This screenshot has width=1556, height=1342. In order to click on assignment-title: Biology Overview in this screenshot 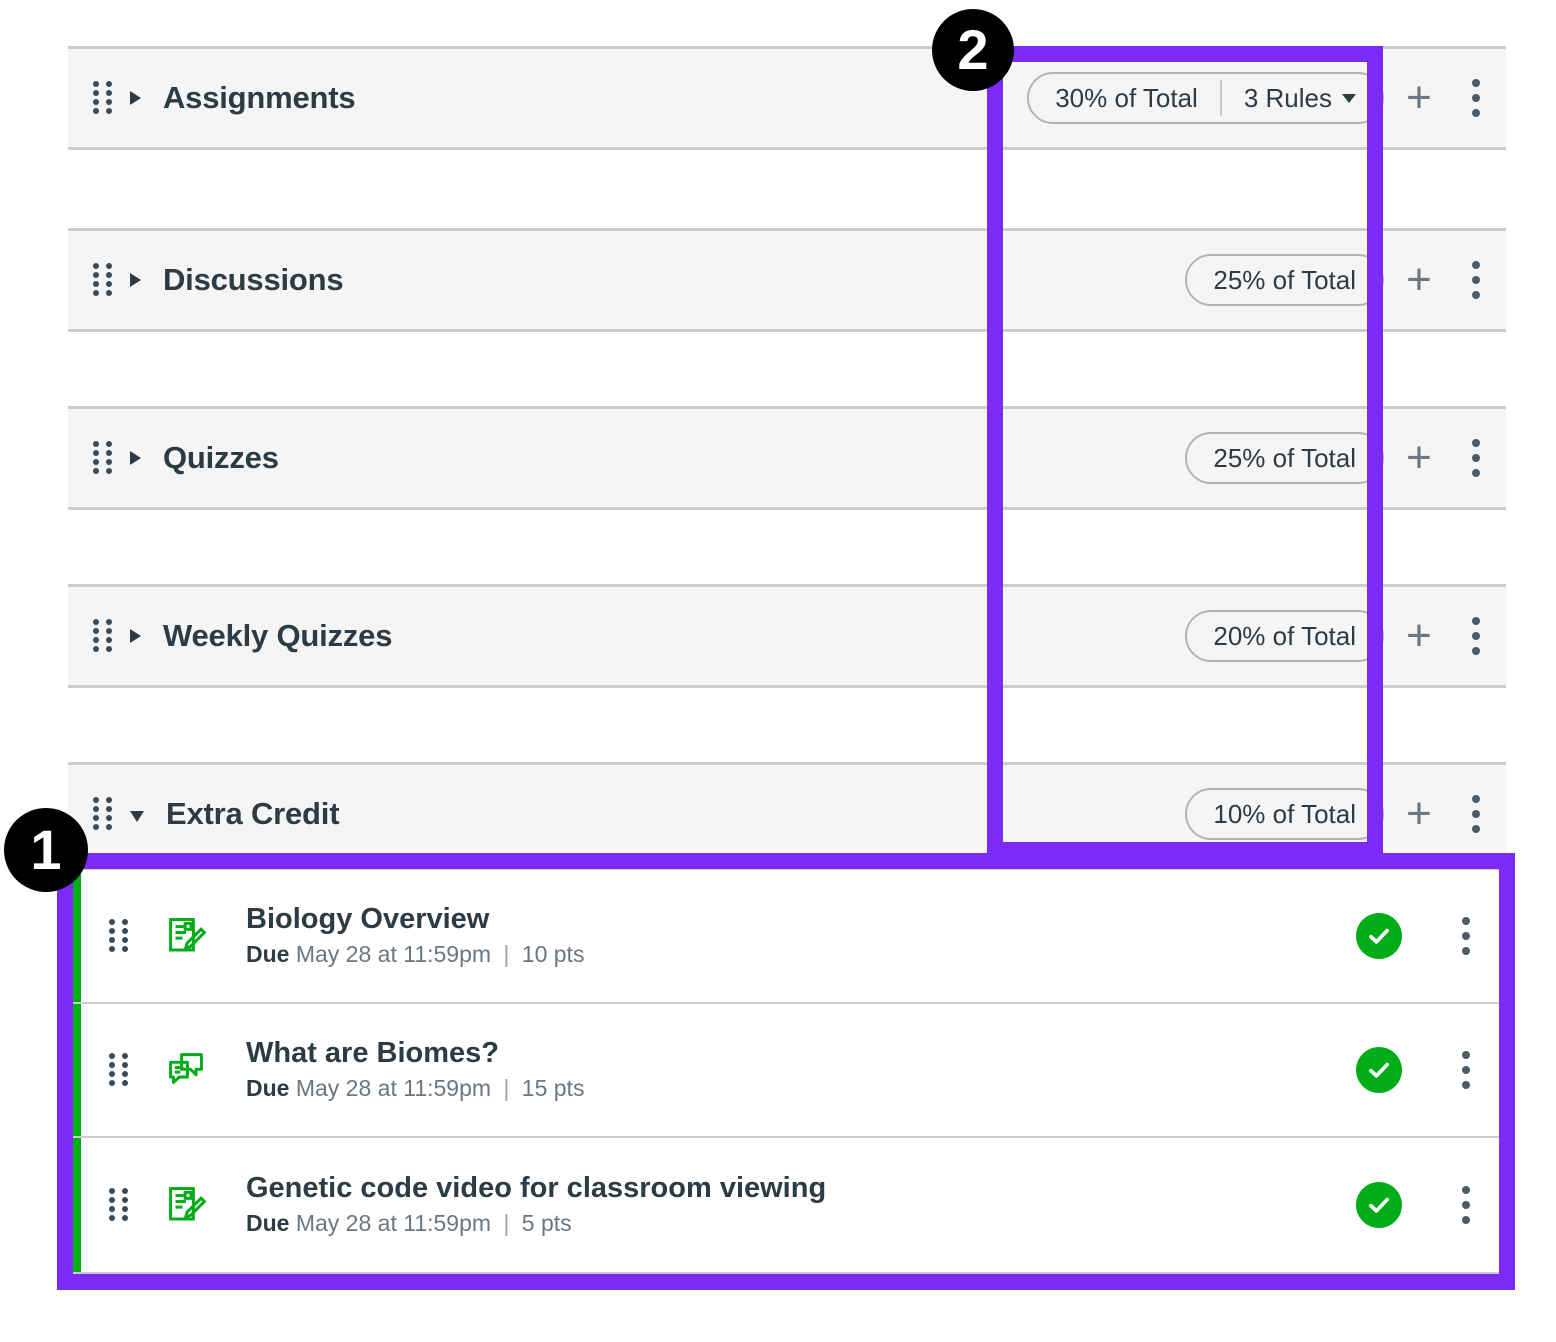, I will do `click(415, 920)`.